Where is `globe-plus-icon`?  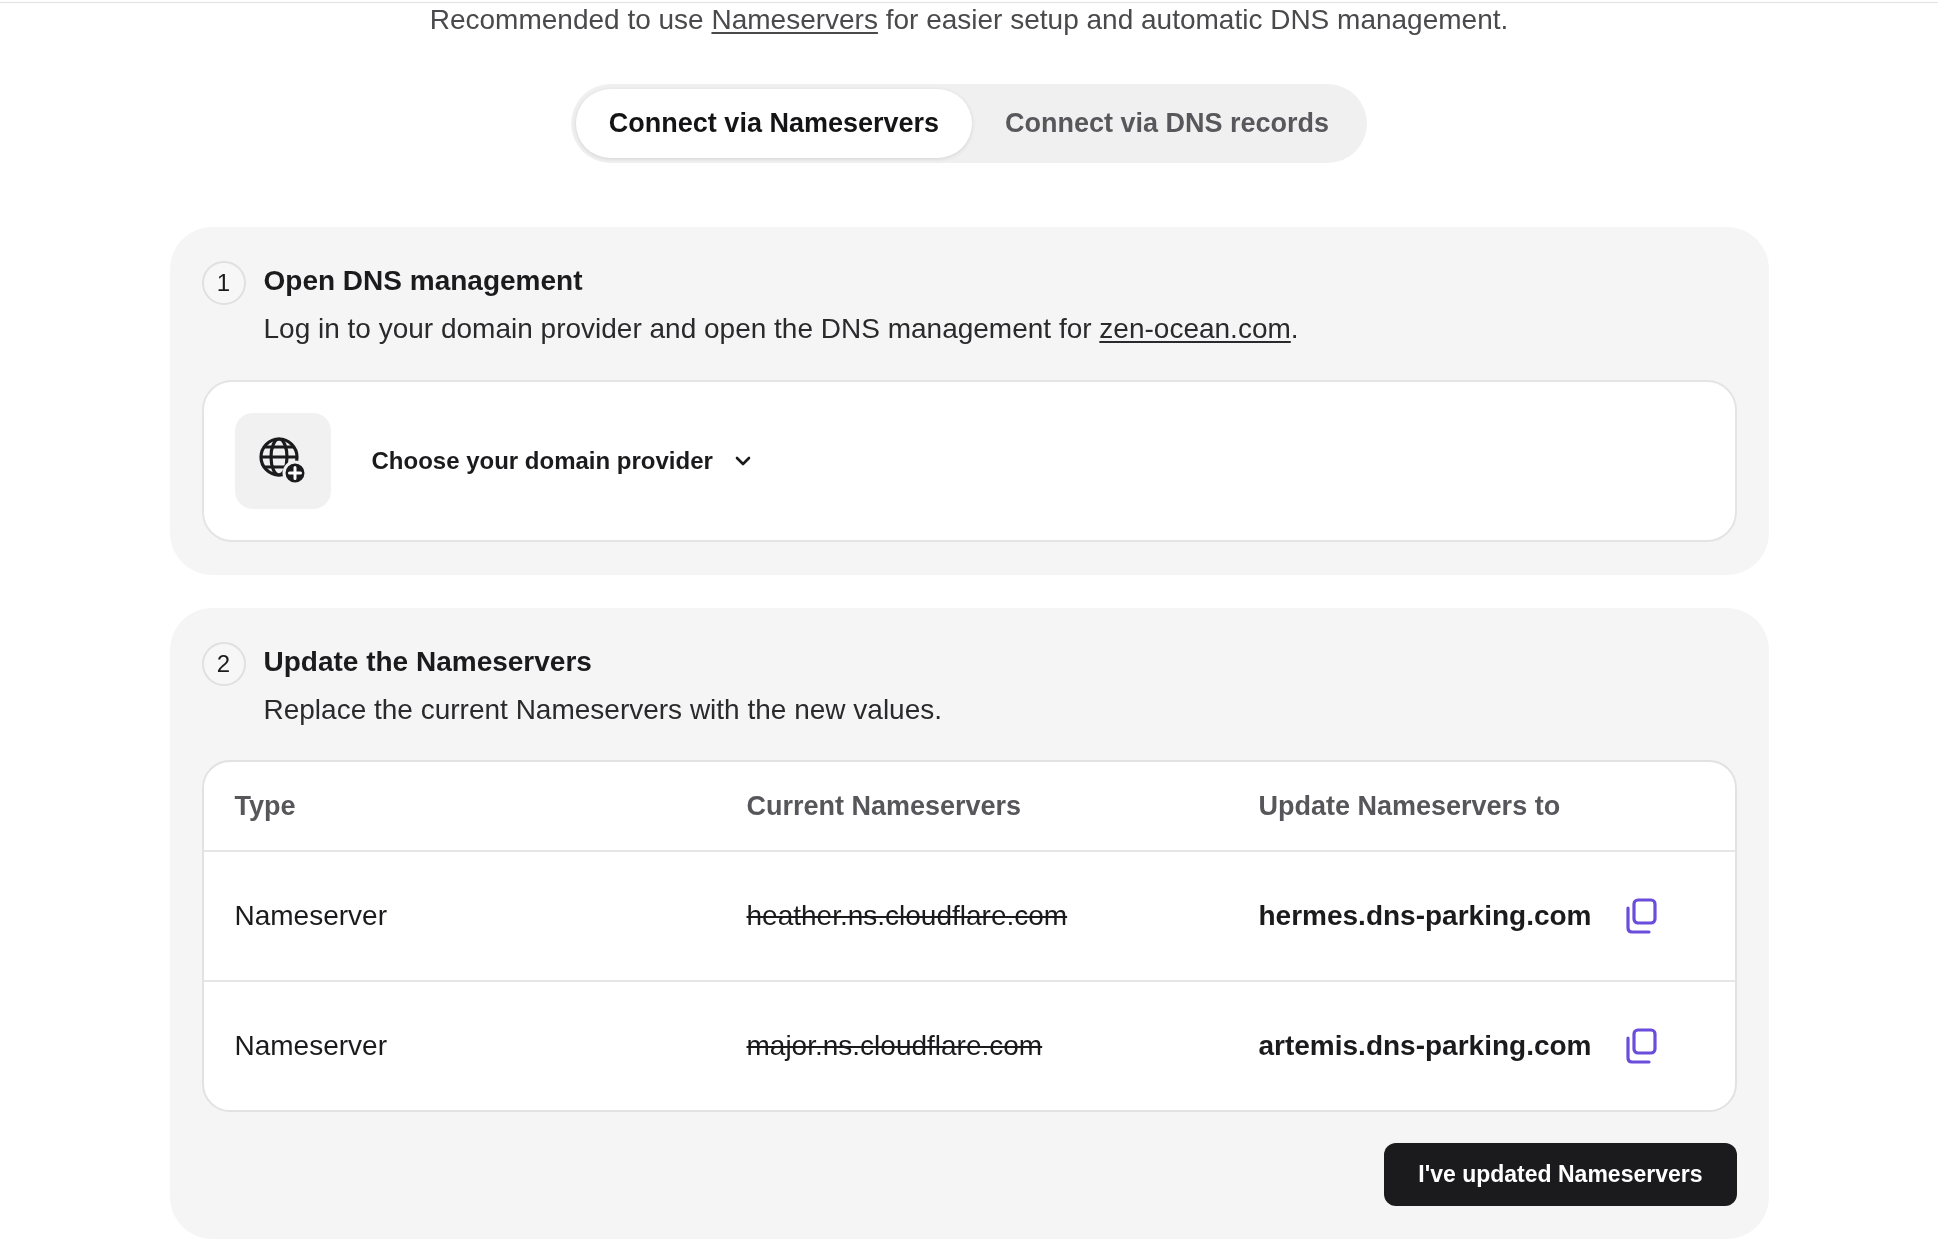 globe-plus-icon is located at coordinates (282, 461).